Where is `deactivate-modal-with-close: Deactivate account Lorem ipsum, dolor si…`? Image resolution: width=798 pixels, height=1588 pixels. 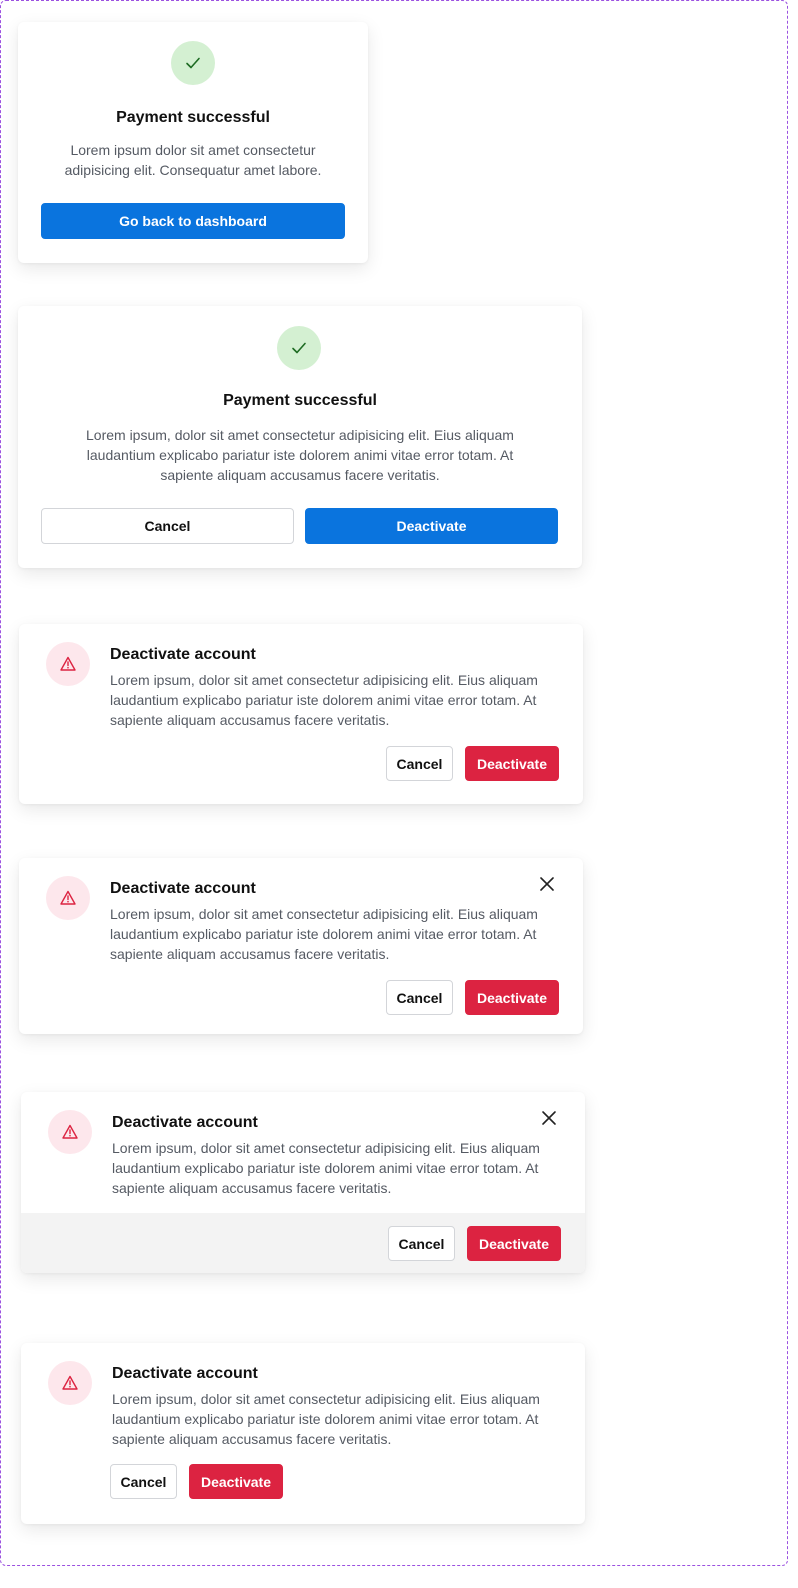 deactivate-modal-with-close: Deactivate account Lorem ipsum, dolor si… is located at coordinates (301, 946).